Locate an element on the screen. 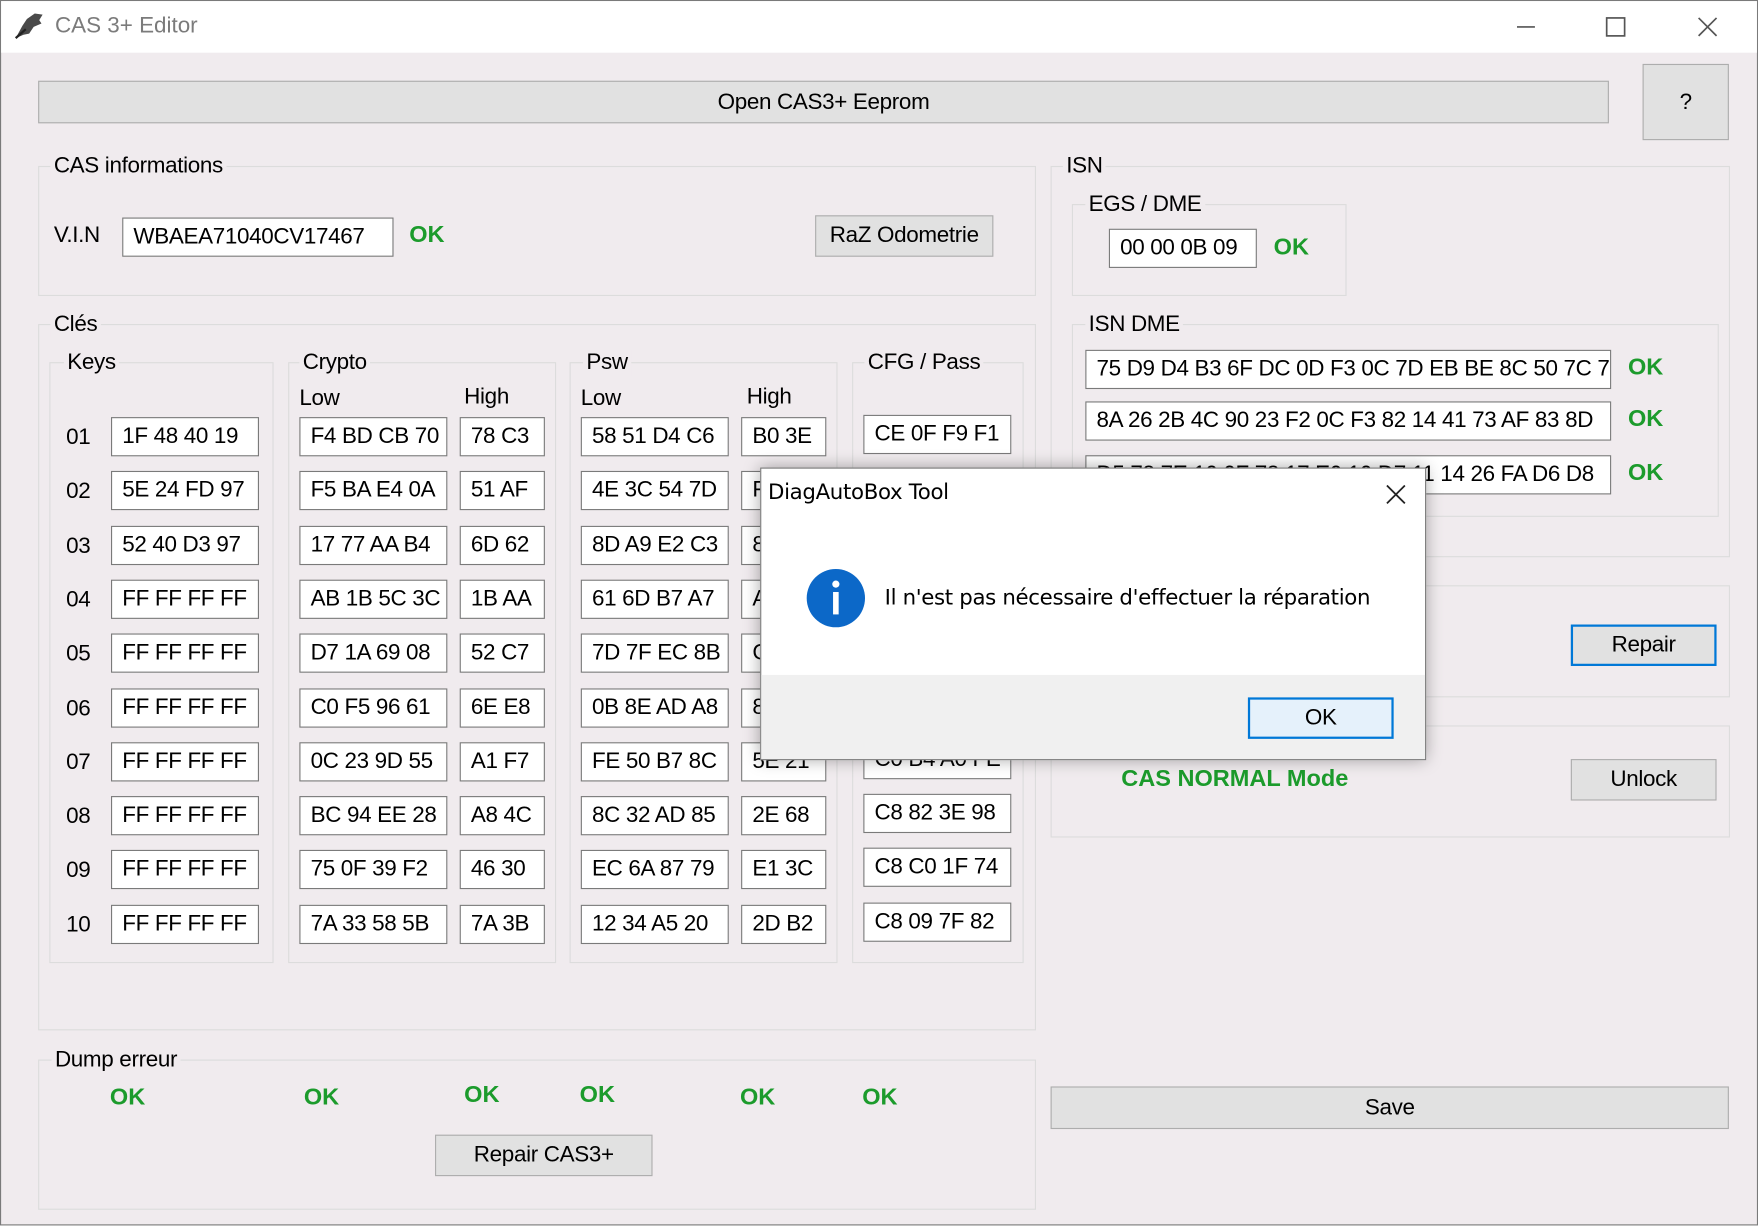 Image resolution: width=1758 pixels, height=1226 pixels. key-field: 1F 48 40 19 is located at coordinates (184, 437).